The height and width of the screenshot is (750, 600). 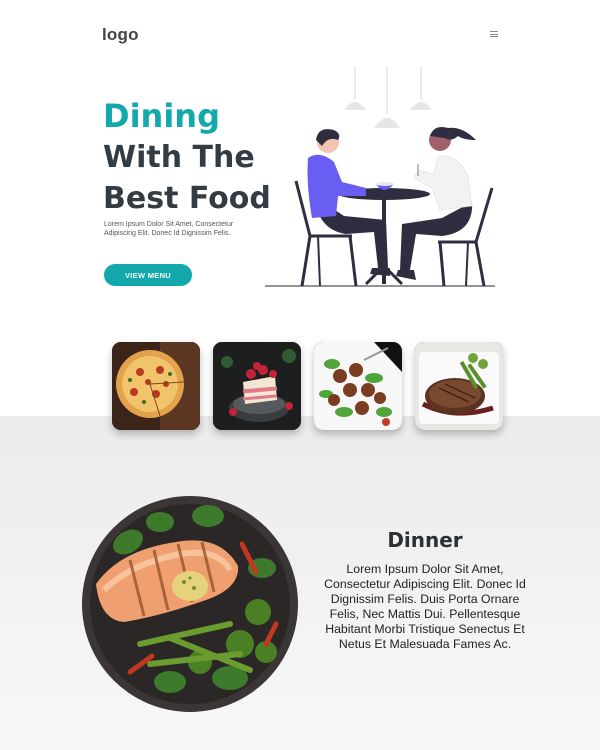 What do you see at coordinates (425, 540) in the screenshot?
I see `dinner-title: Dinner` at bounding box center [425, 540].